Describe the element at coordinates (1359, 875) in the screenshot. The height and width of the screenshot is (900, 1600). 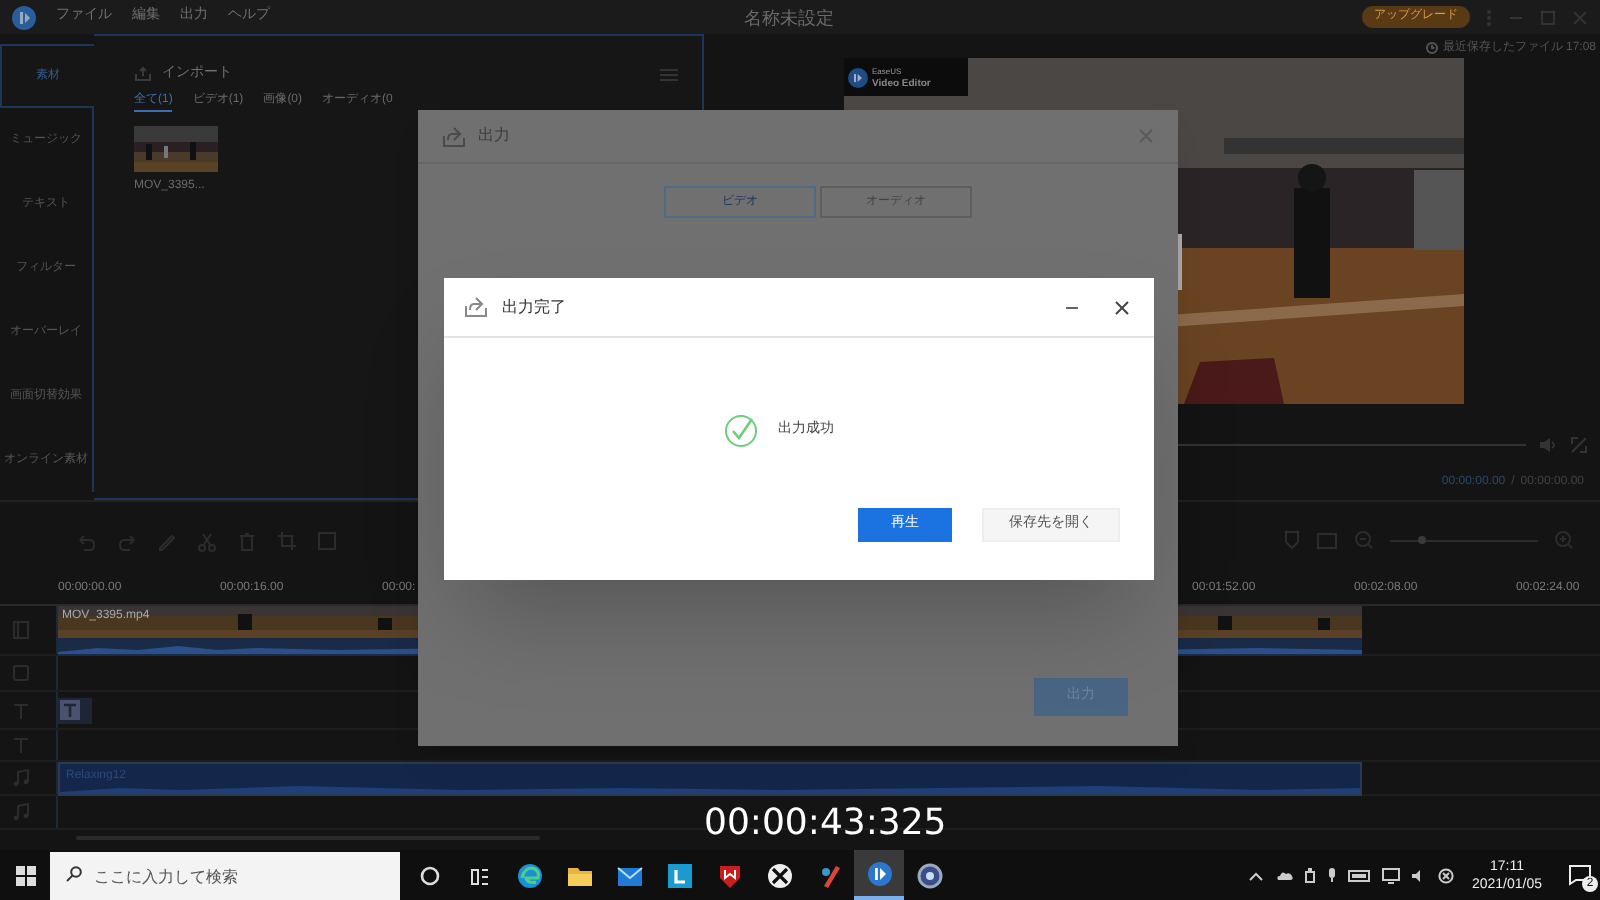
I see `battery-icon` at that location.